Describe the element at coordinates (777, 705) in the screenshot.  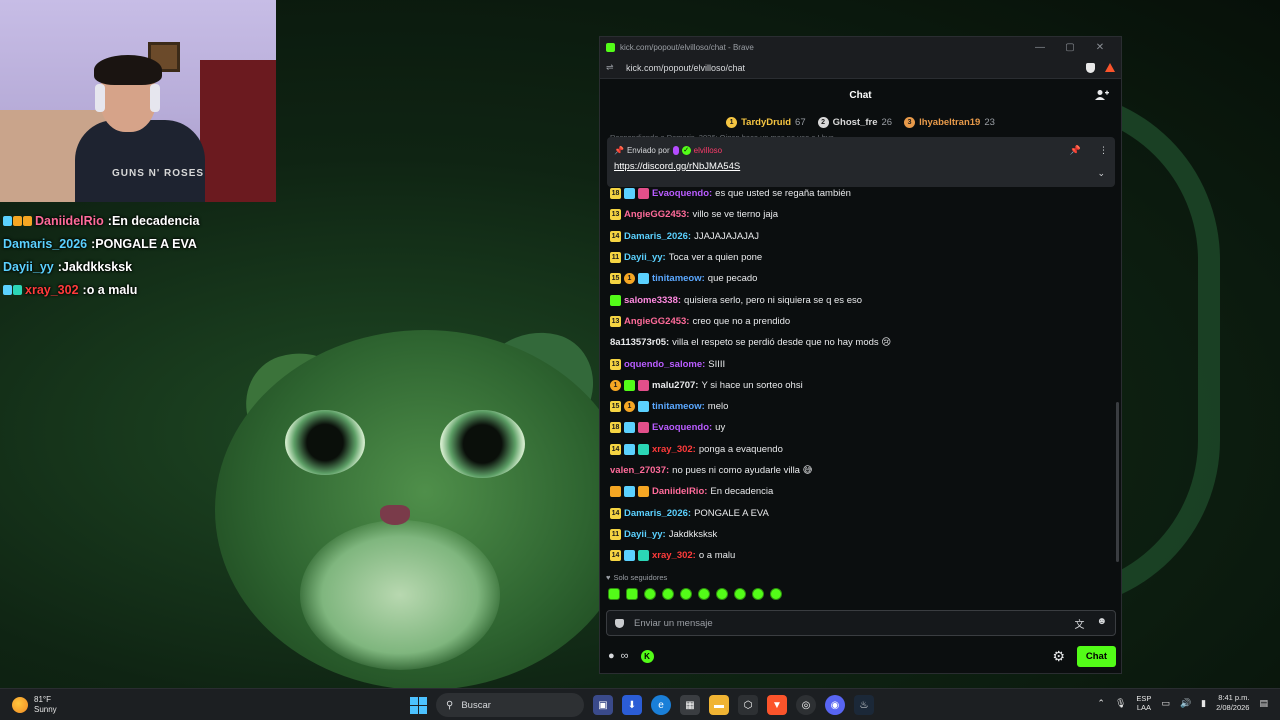
I see `brave-browser-icon: ▼` at that location.